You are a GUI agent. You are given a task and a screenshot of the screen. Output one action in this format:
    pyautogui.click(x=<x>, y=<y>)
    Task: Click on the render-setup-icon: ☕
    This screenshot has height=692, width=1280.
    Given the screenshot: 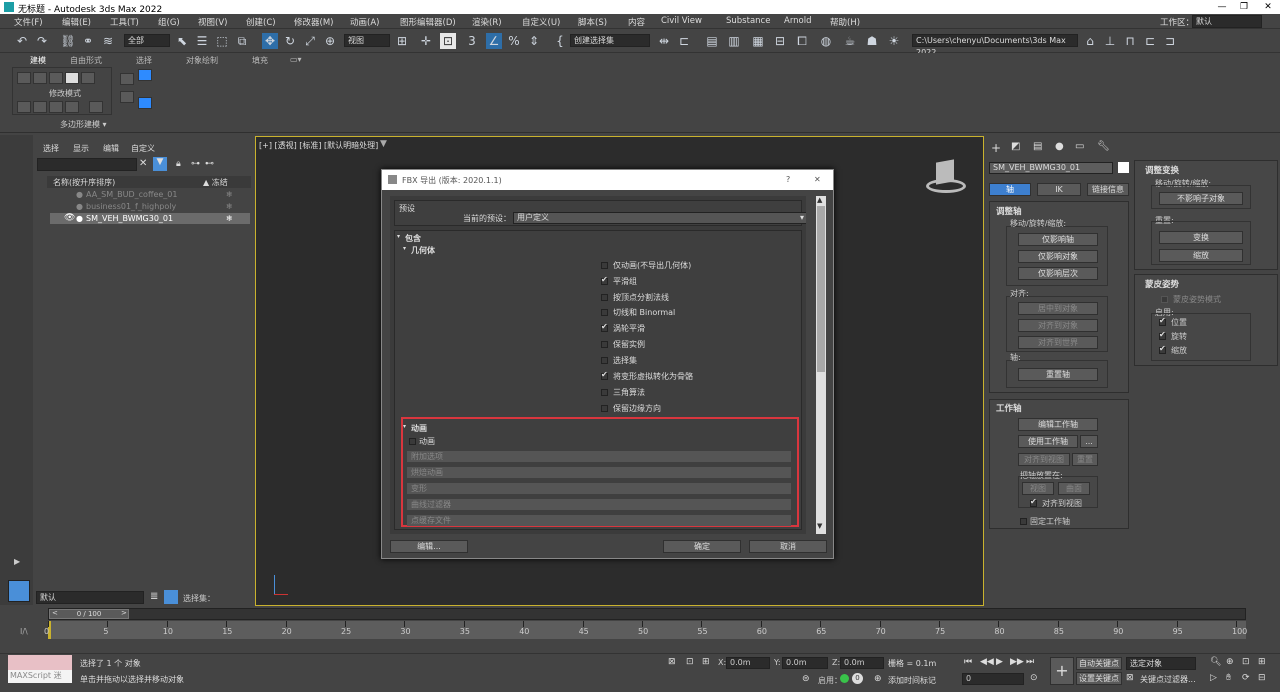 What is the action you would take?
    pyautogui.click(x=850, y=41)
    